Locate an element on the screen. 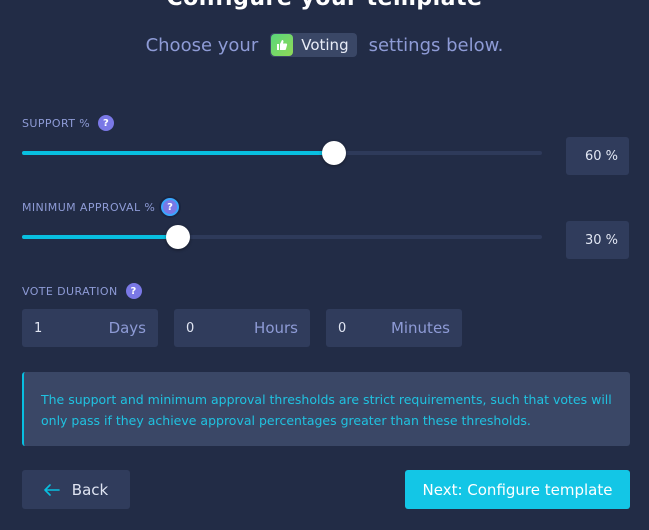 This screenshot has height=530, width=649. subtitle-suffix: settings below. is located at coordinates (436, 45).